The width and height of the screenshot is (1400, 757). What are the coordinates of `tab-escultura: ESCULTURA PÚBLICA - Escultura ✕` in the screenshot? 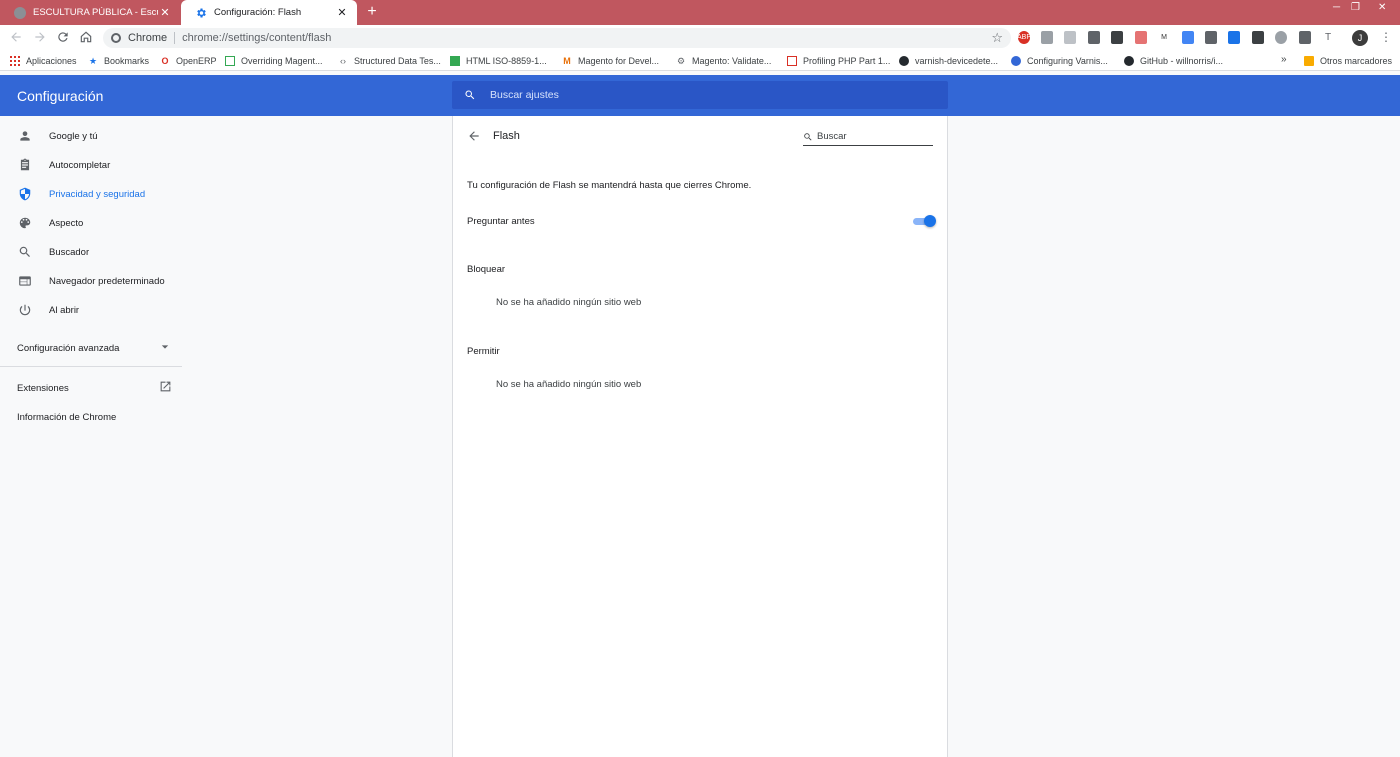 It's located at (90, 12).